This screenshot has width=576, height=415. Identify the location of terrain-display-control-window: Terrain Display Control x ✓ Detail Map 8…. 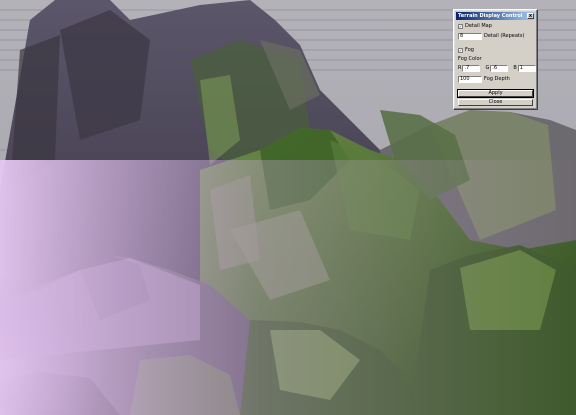
(495, 59).